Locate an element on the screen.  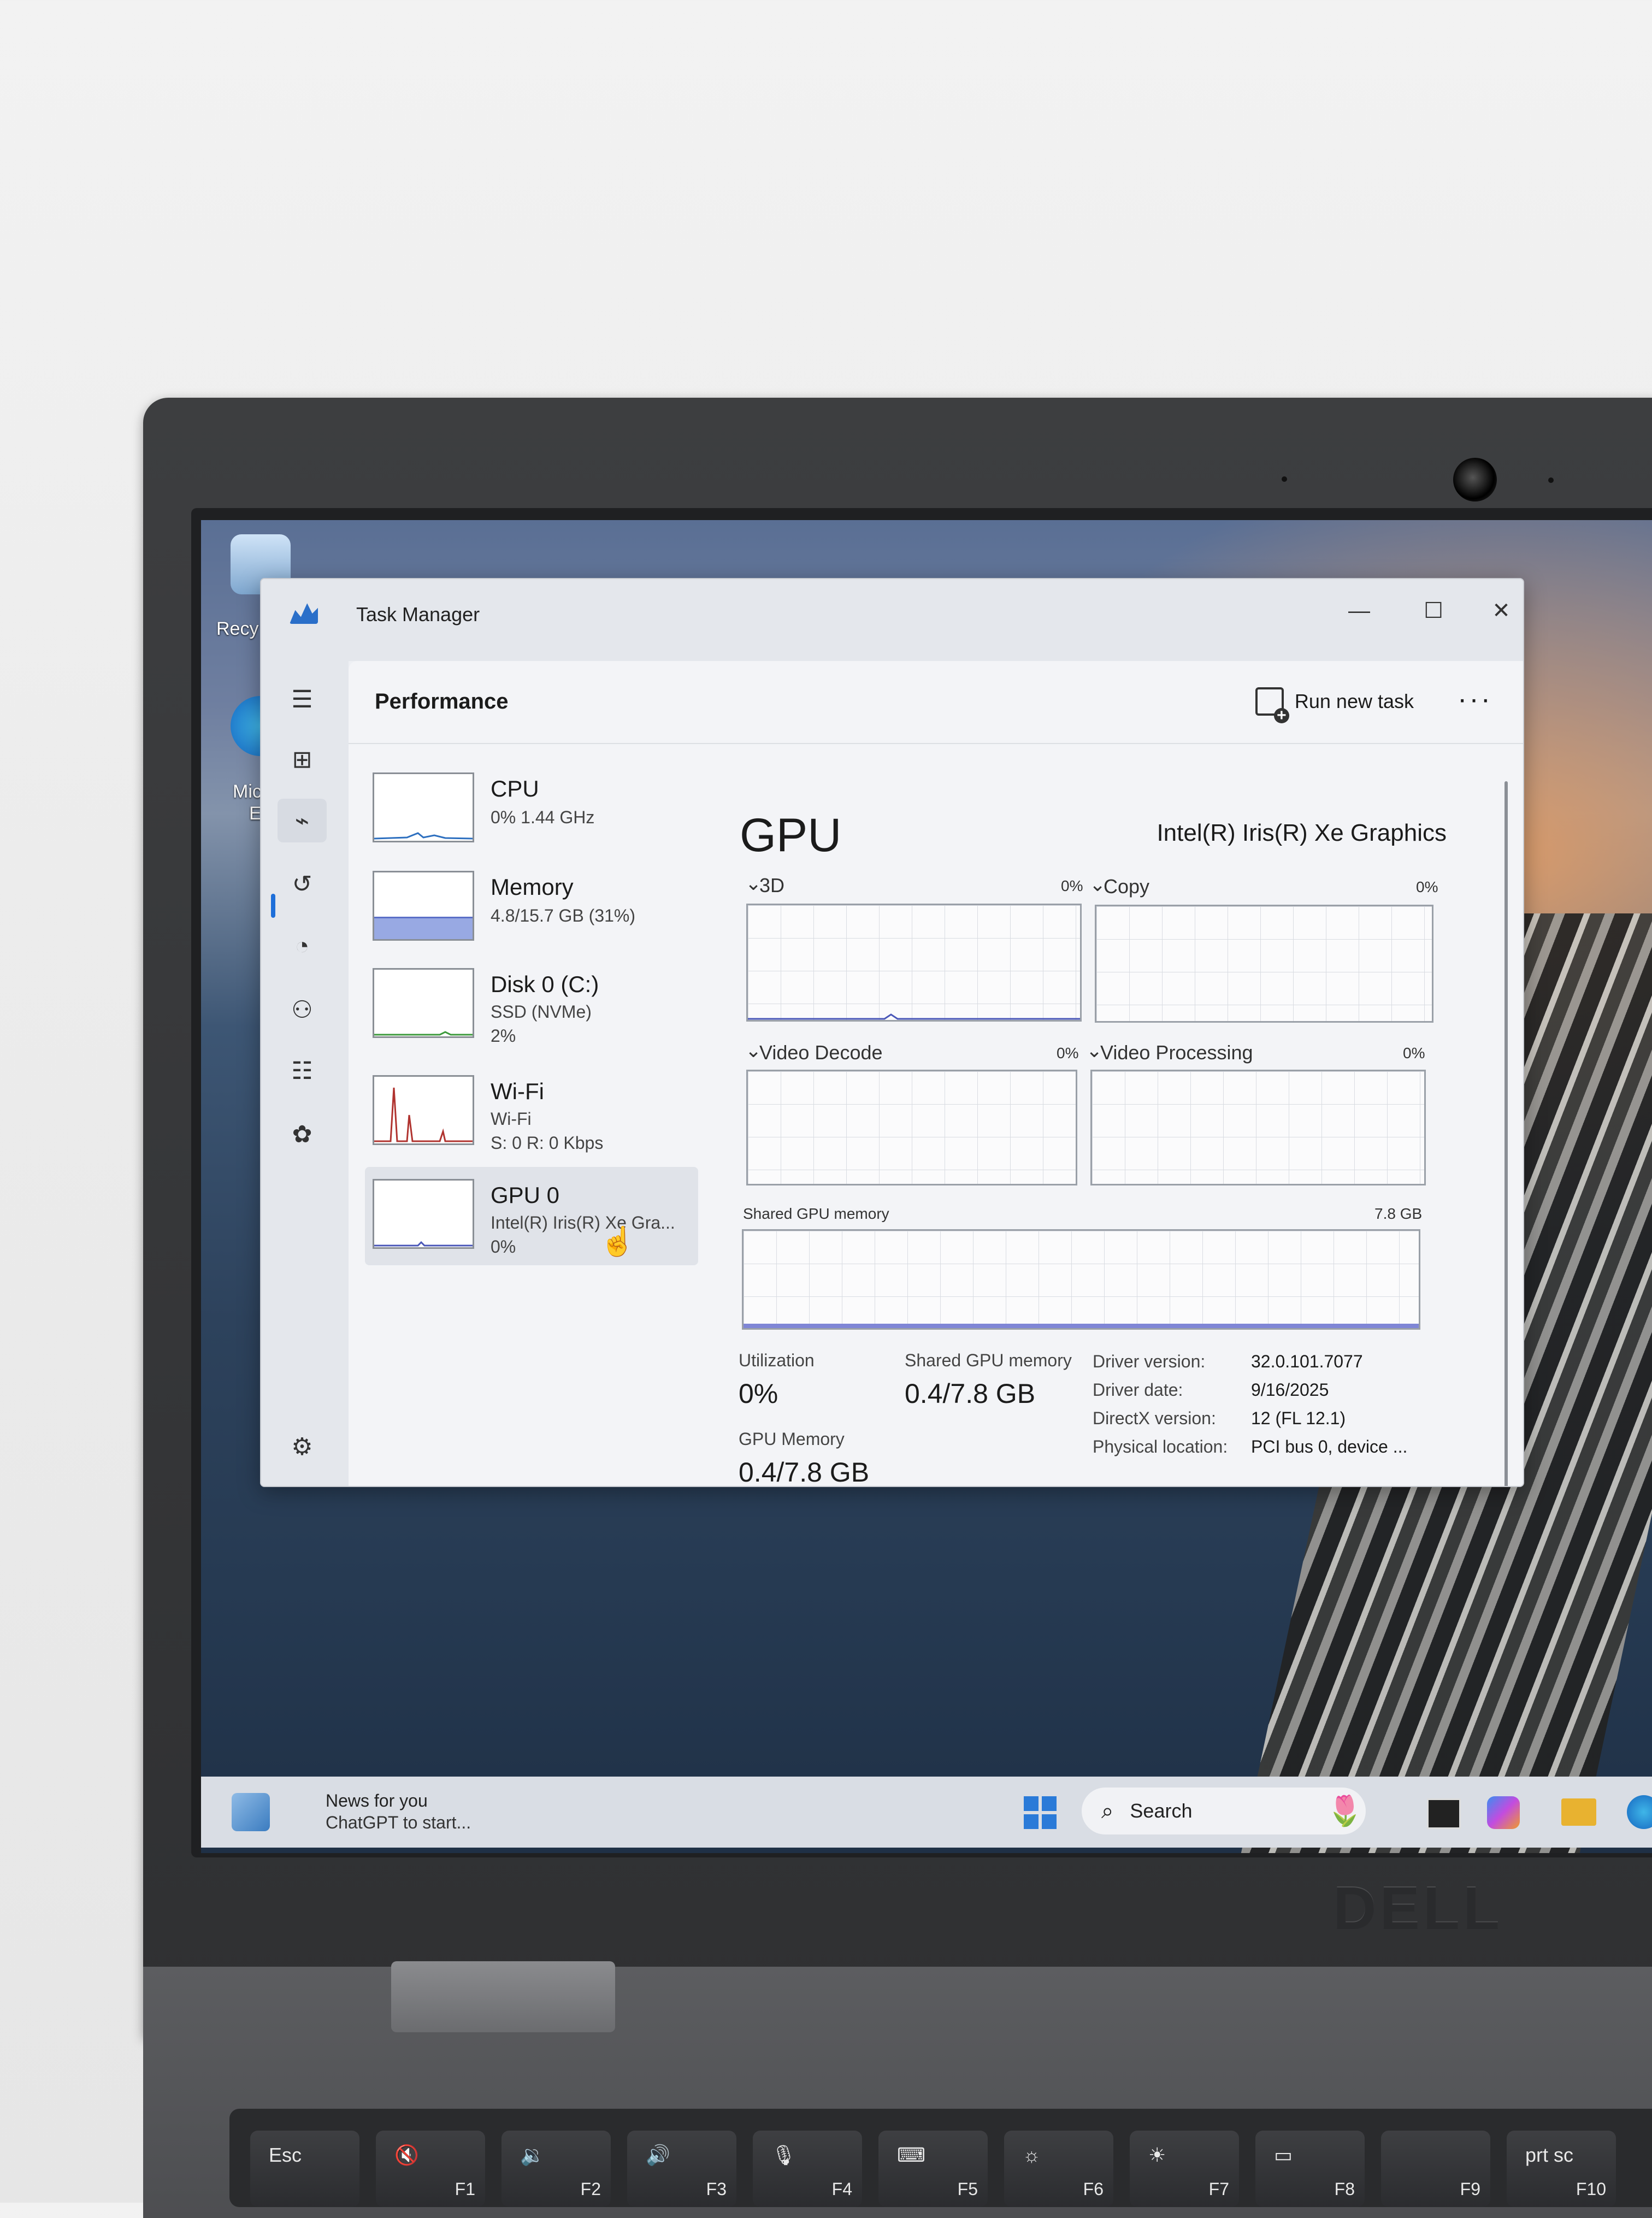
key-f9: F9 is located at coordinates (1435, 2169).